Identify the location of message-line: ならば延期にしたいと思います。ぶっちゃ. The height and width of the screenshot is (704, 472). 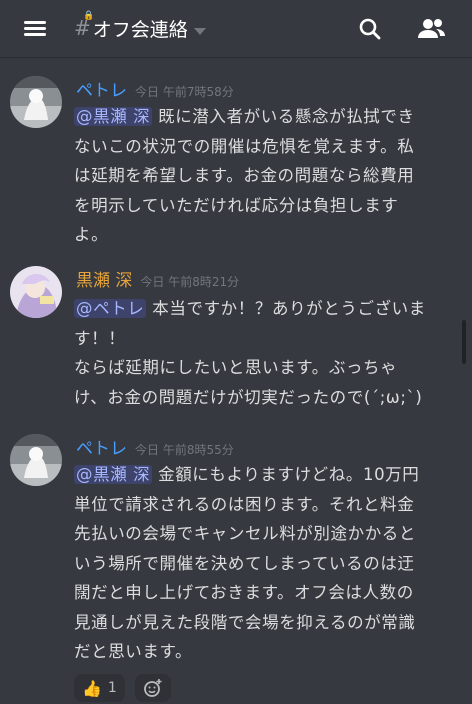
(236, 367).